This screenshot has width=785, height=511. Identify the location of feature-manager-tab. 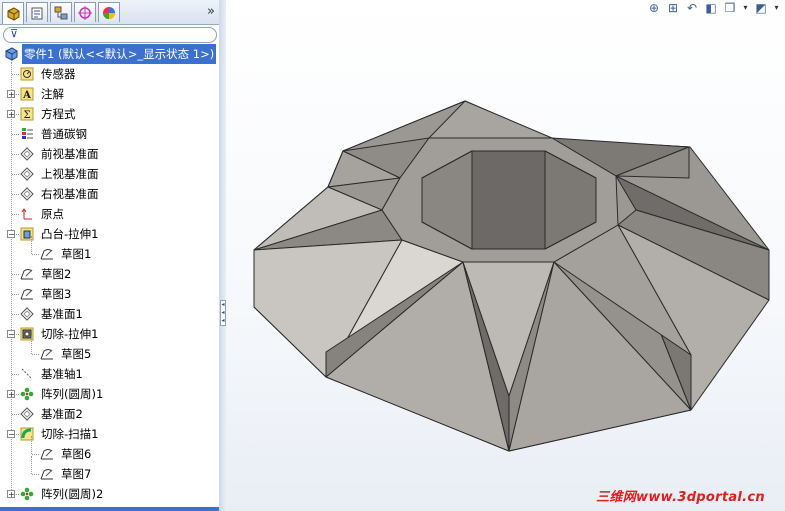
(13, 13).